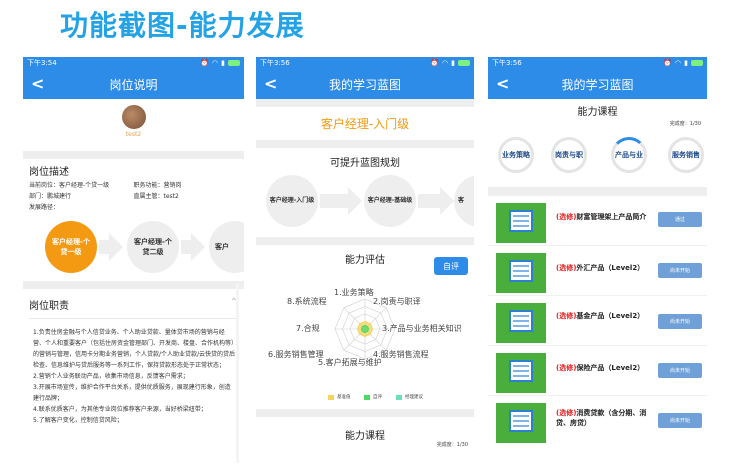 The height and width of the screenshot is (464, 729). Describe the element at coordinates (49, 172) in the screenshot. I see `section-heading-description: 岗位描述` at that location.